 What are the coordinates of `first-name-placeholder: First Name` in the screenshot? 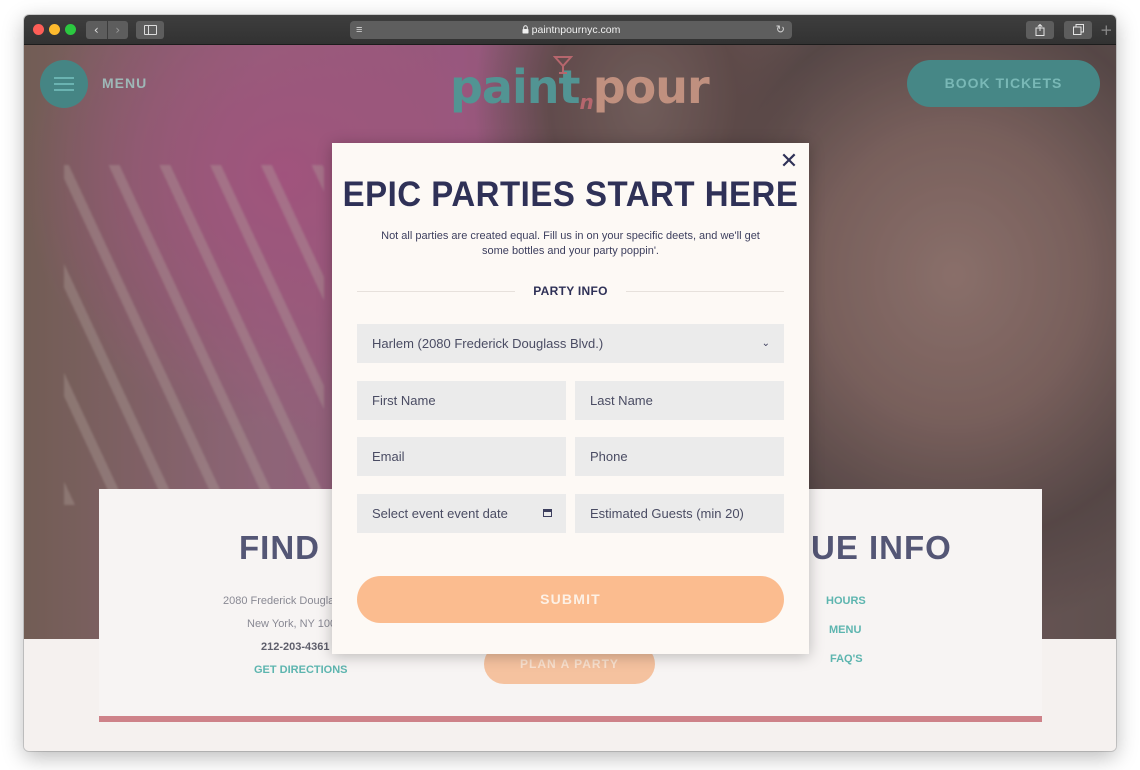 It's located at (404, 400).